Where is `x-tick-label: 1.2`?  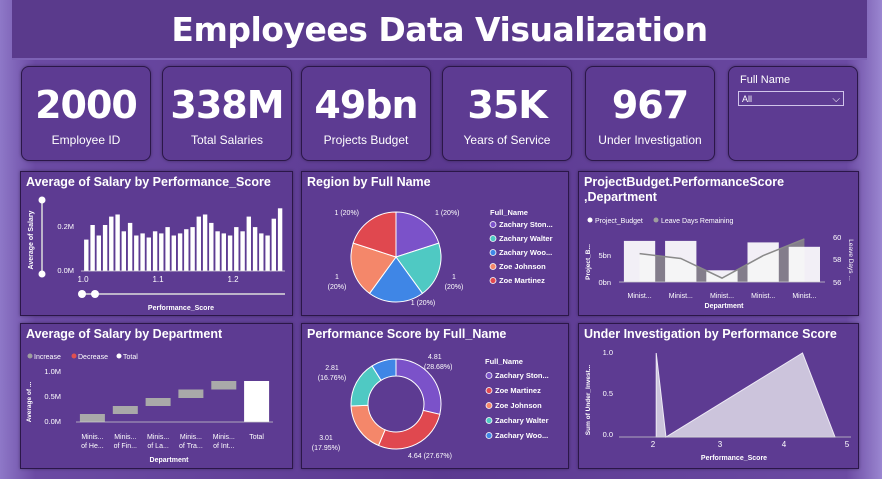 x-tick-label: 1.2 is located at coordinates (233, 279).